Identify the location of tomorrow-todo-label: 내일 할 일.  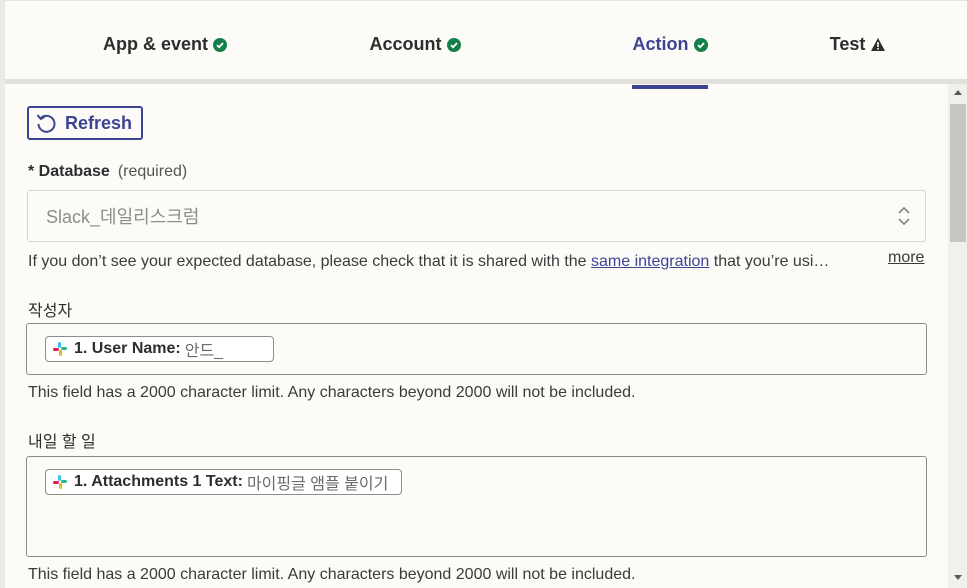
(62, 440).